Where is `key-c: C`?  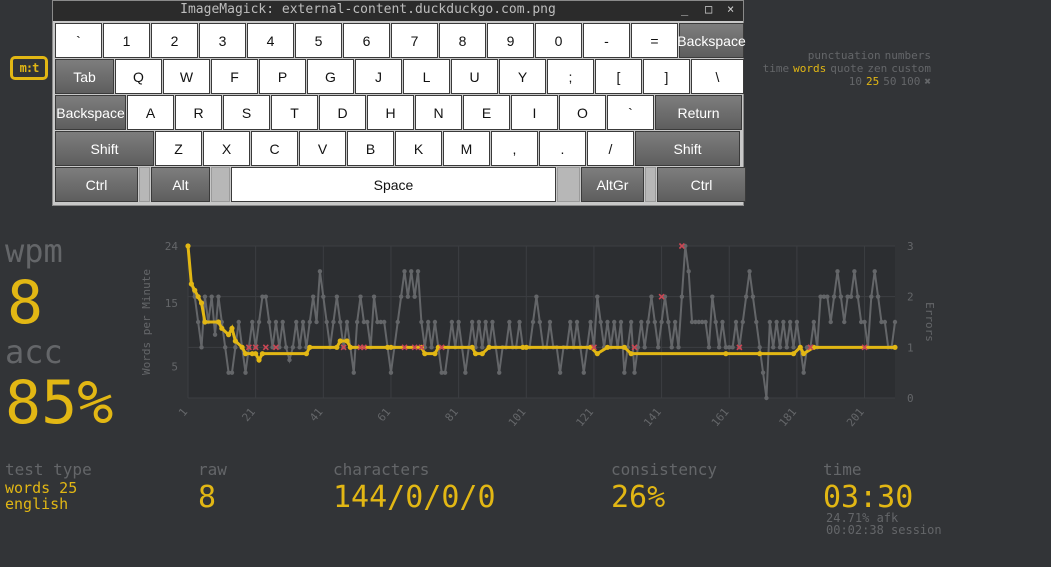
key-c: C is located at coordinates (274, 148).